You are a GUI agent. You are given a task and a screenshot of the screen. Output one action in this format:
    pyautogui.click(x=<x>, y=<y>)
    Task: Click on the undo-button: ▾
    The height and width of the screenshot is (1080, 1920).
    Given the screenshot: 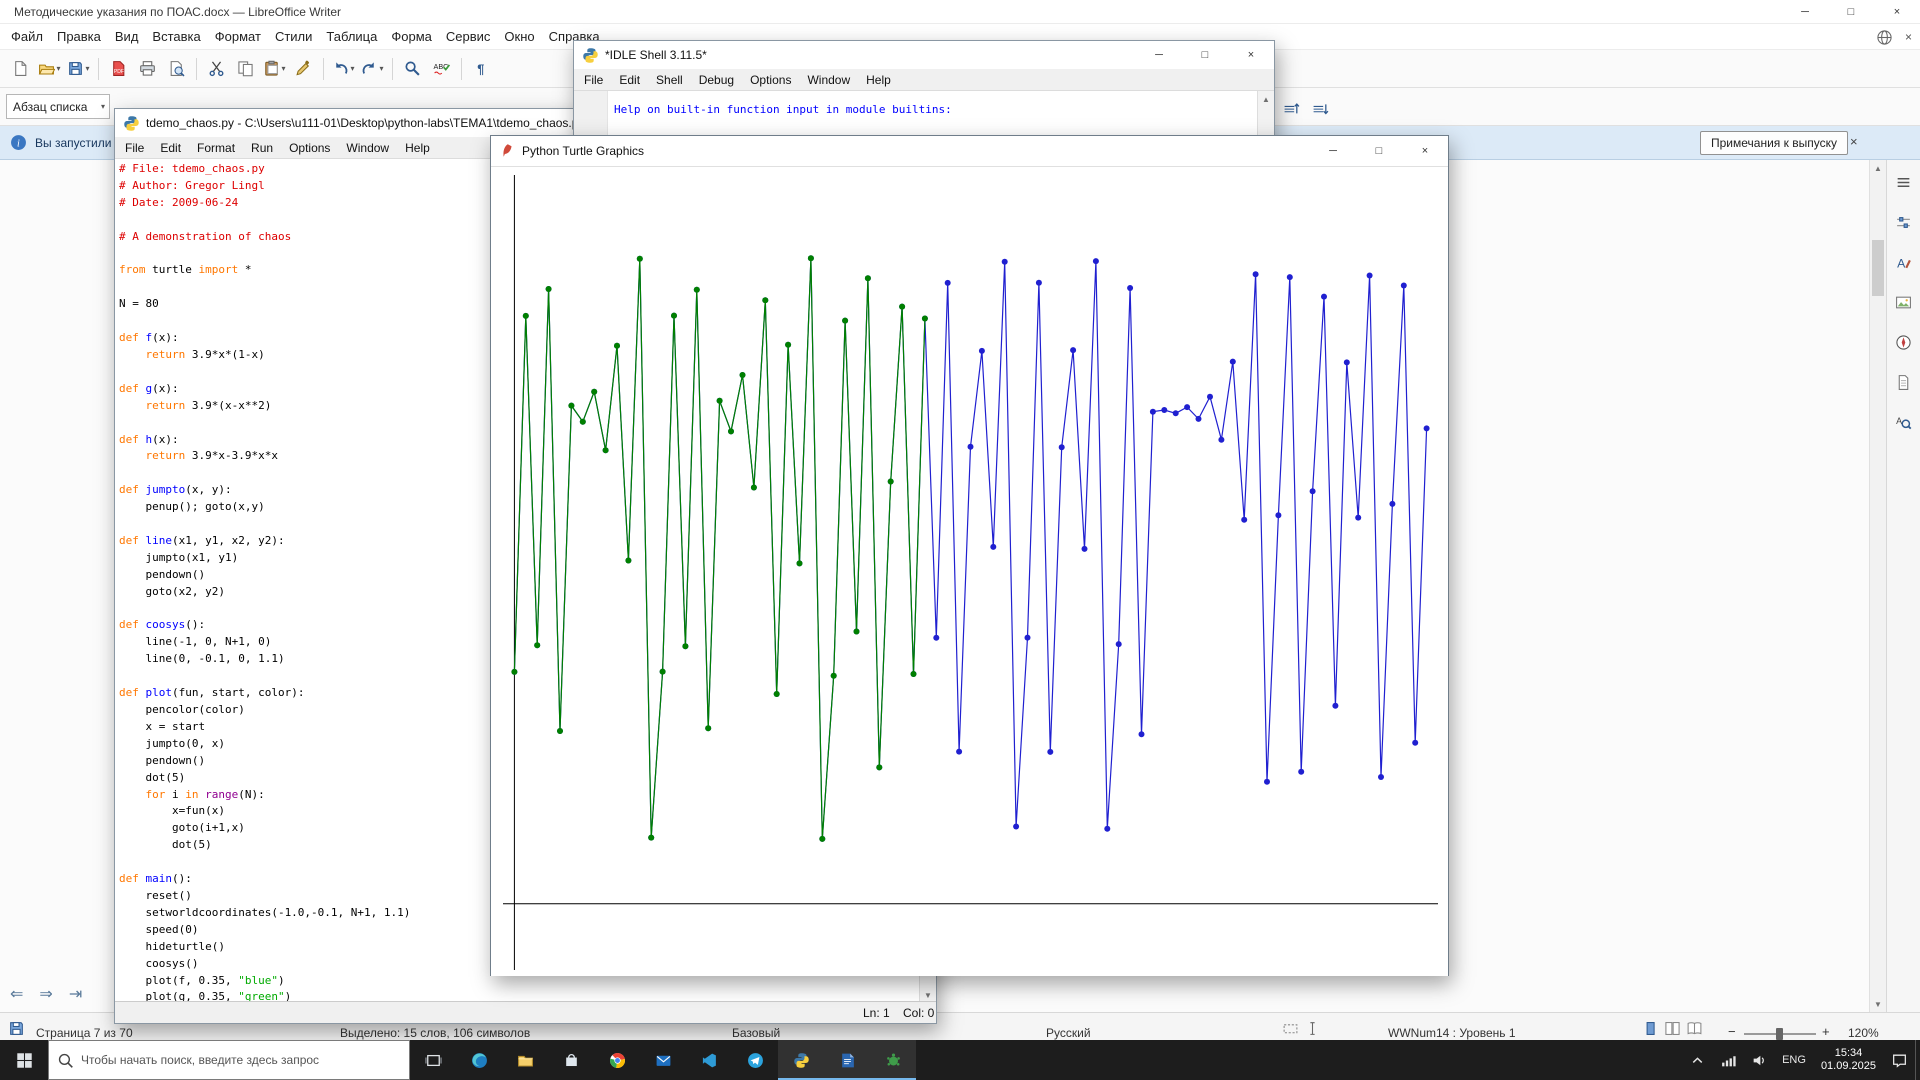 What is the action you would take?
    pyautogui.click(x=343, y=69)
    